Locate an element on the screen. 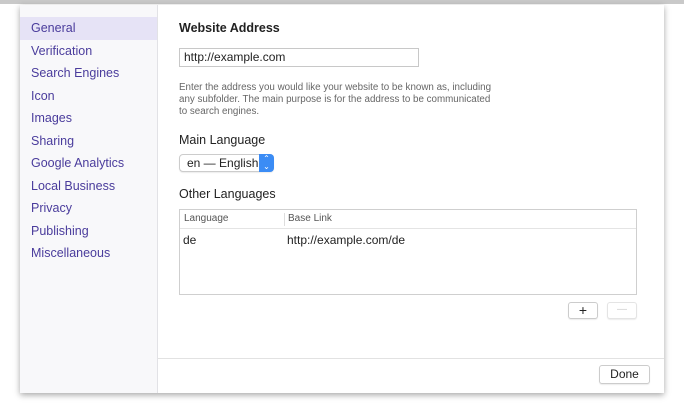 The width and height of the screenshot is (684, 417). sidebar-item-miscellaneous: Miscellaneous is located at coordinates (88, 253).